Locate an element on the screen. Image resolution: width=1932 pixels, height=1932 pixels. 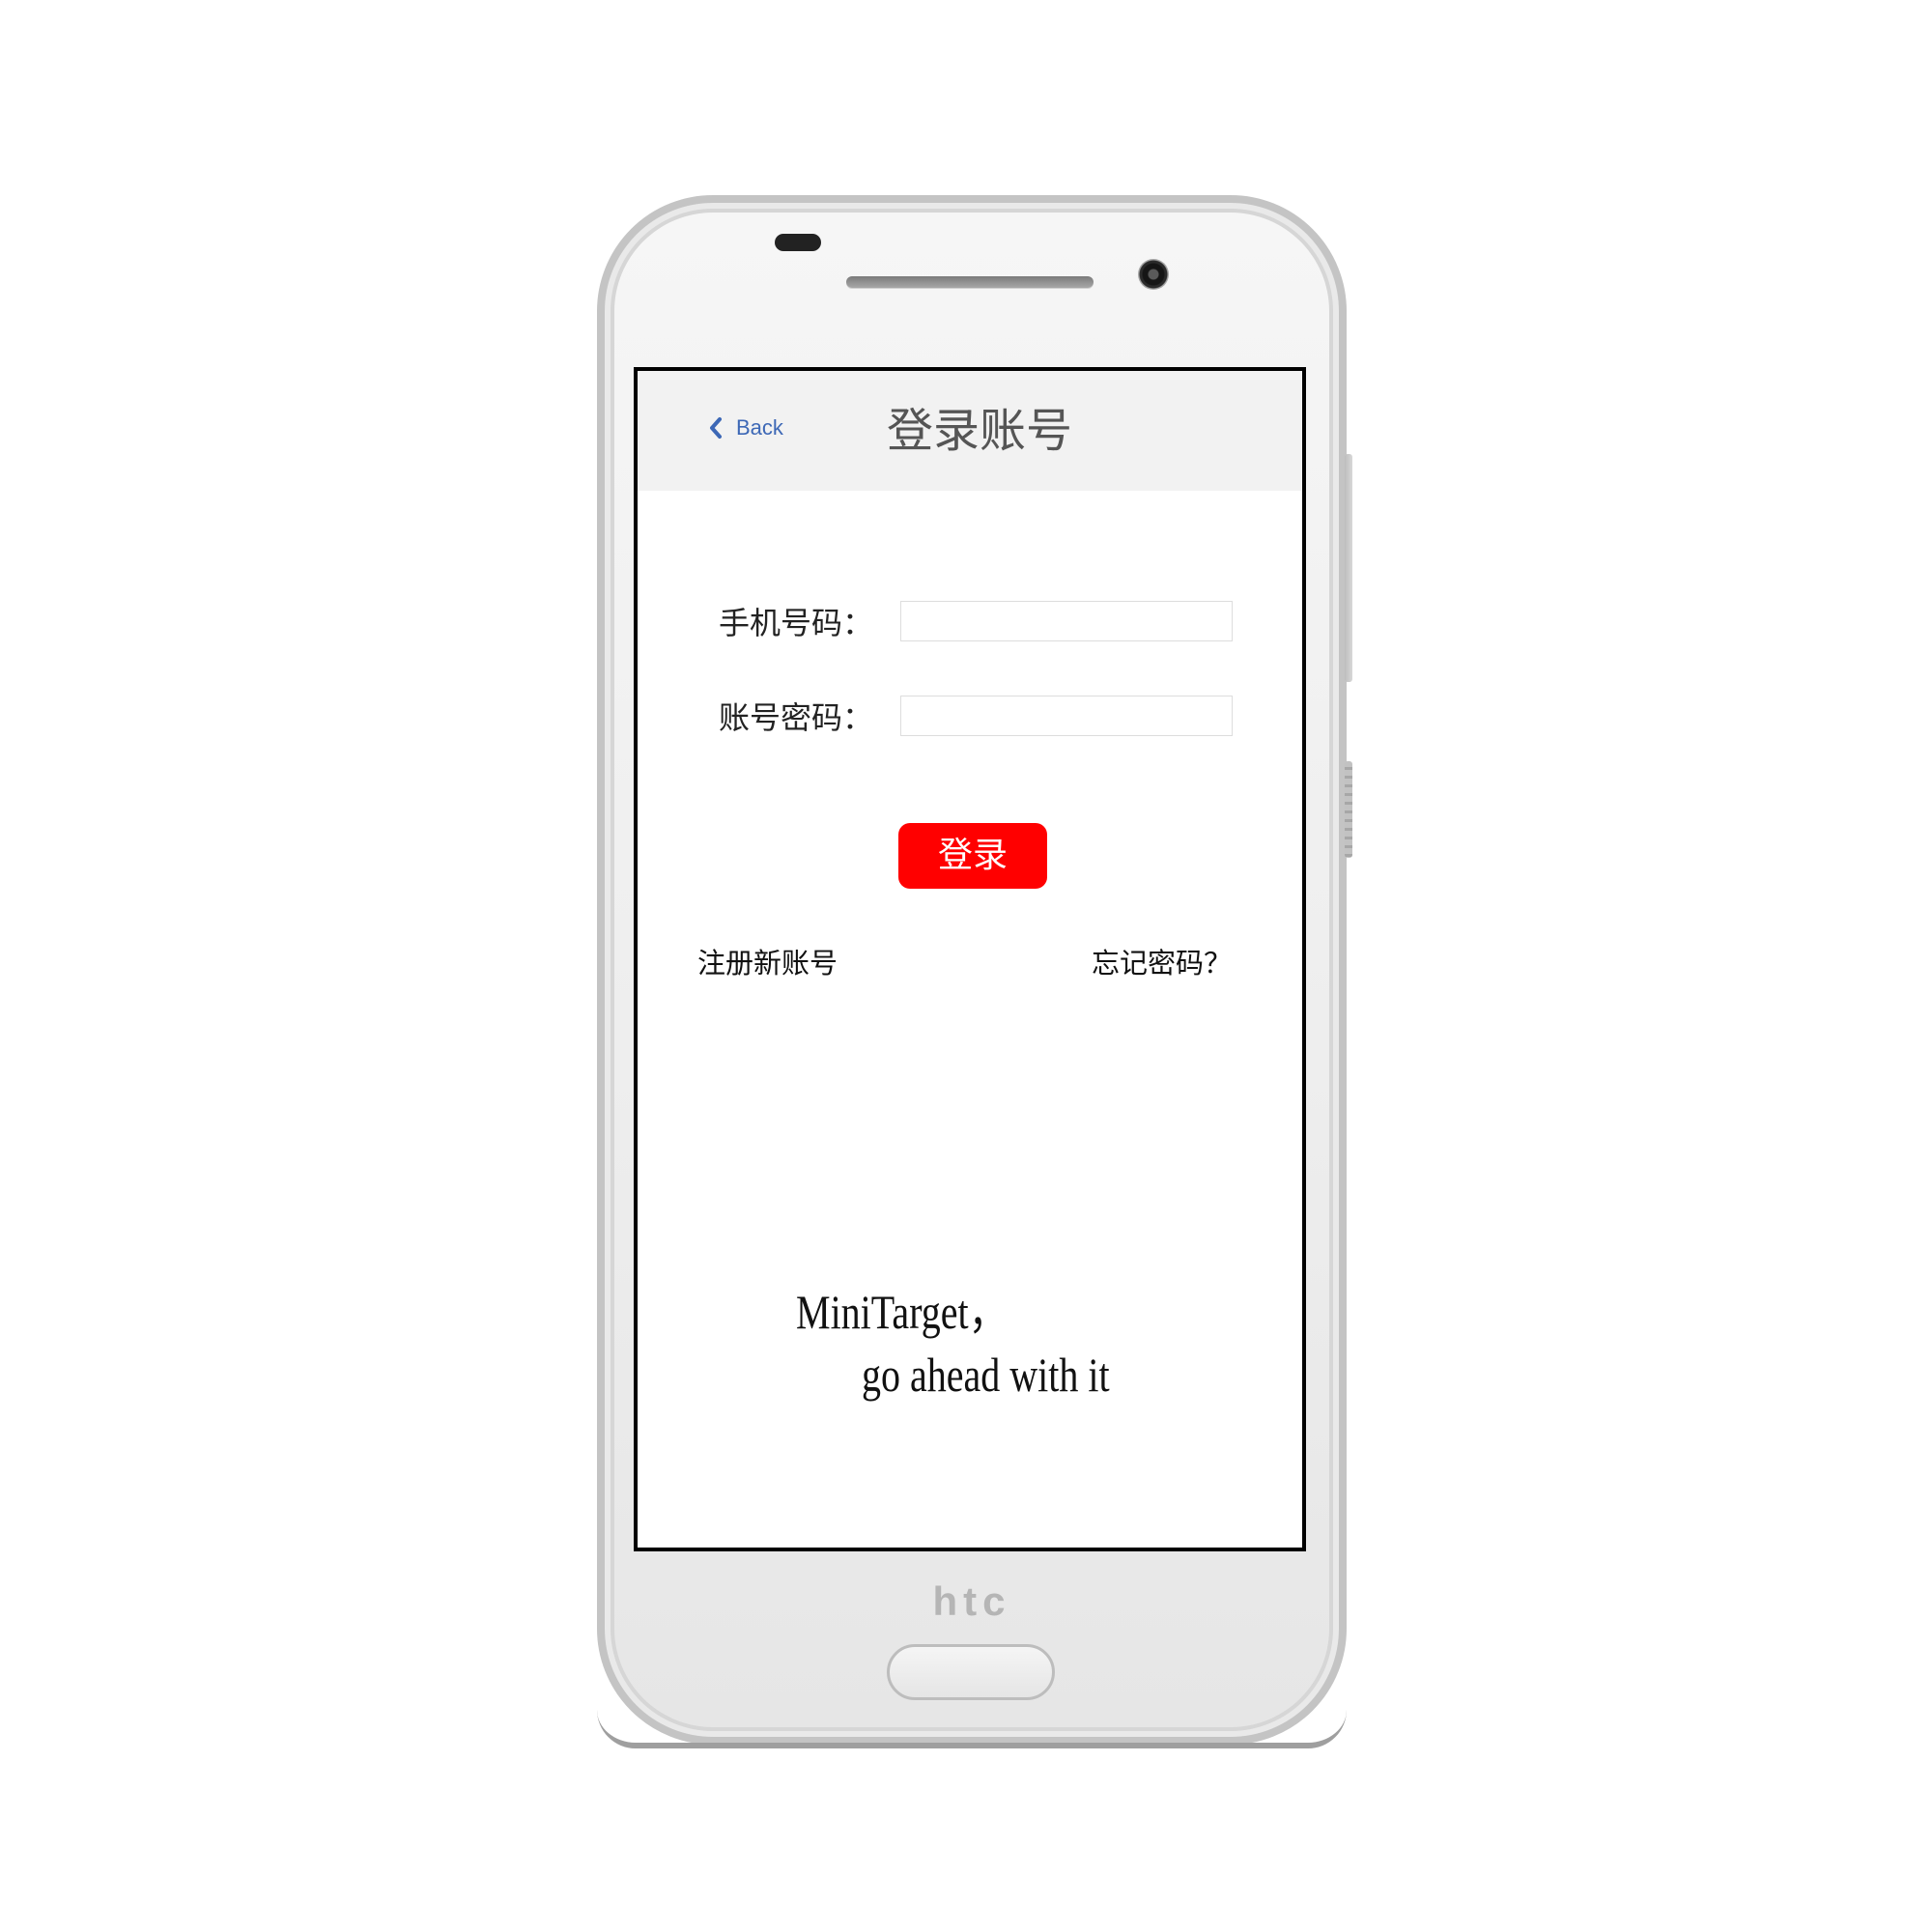
volume-button is located at coordinates (1348, 568).